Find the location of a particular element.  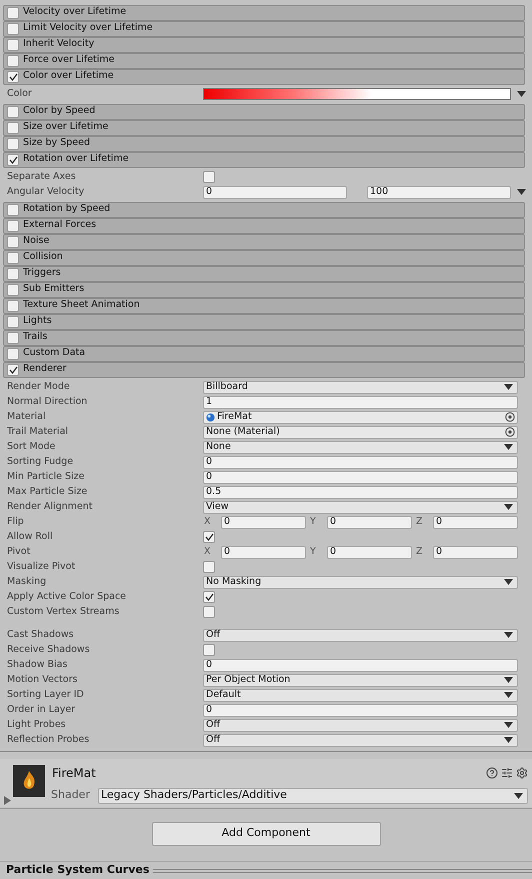

module-header: Inherit Velocity is located at coordinates (264, 44).